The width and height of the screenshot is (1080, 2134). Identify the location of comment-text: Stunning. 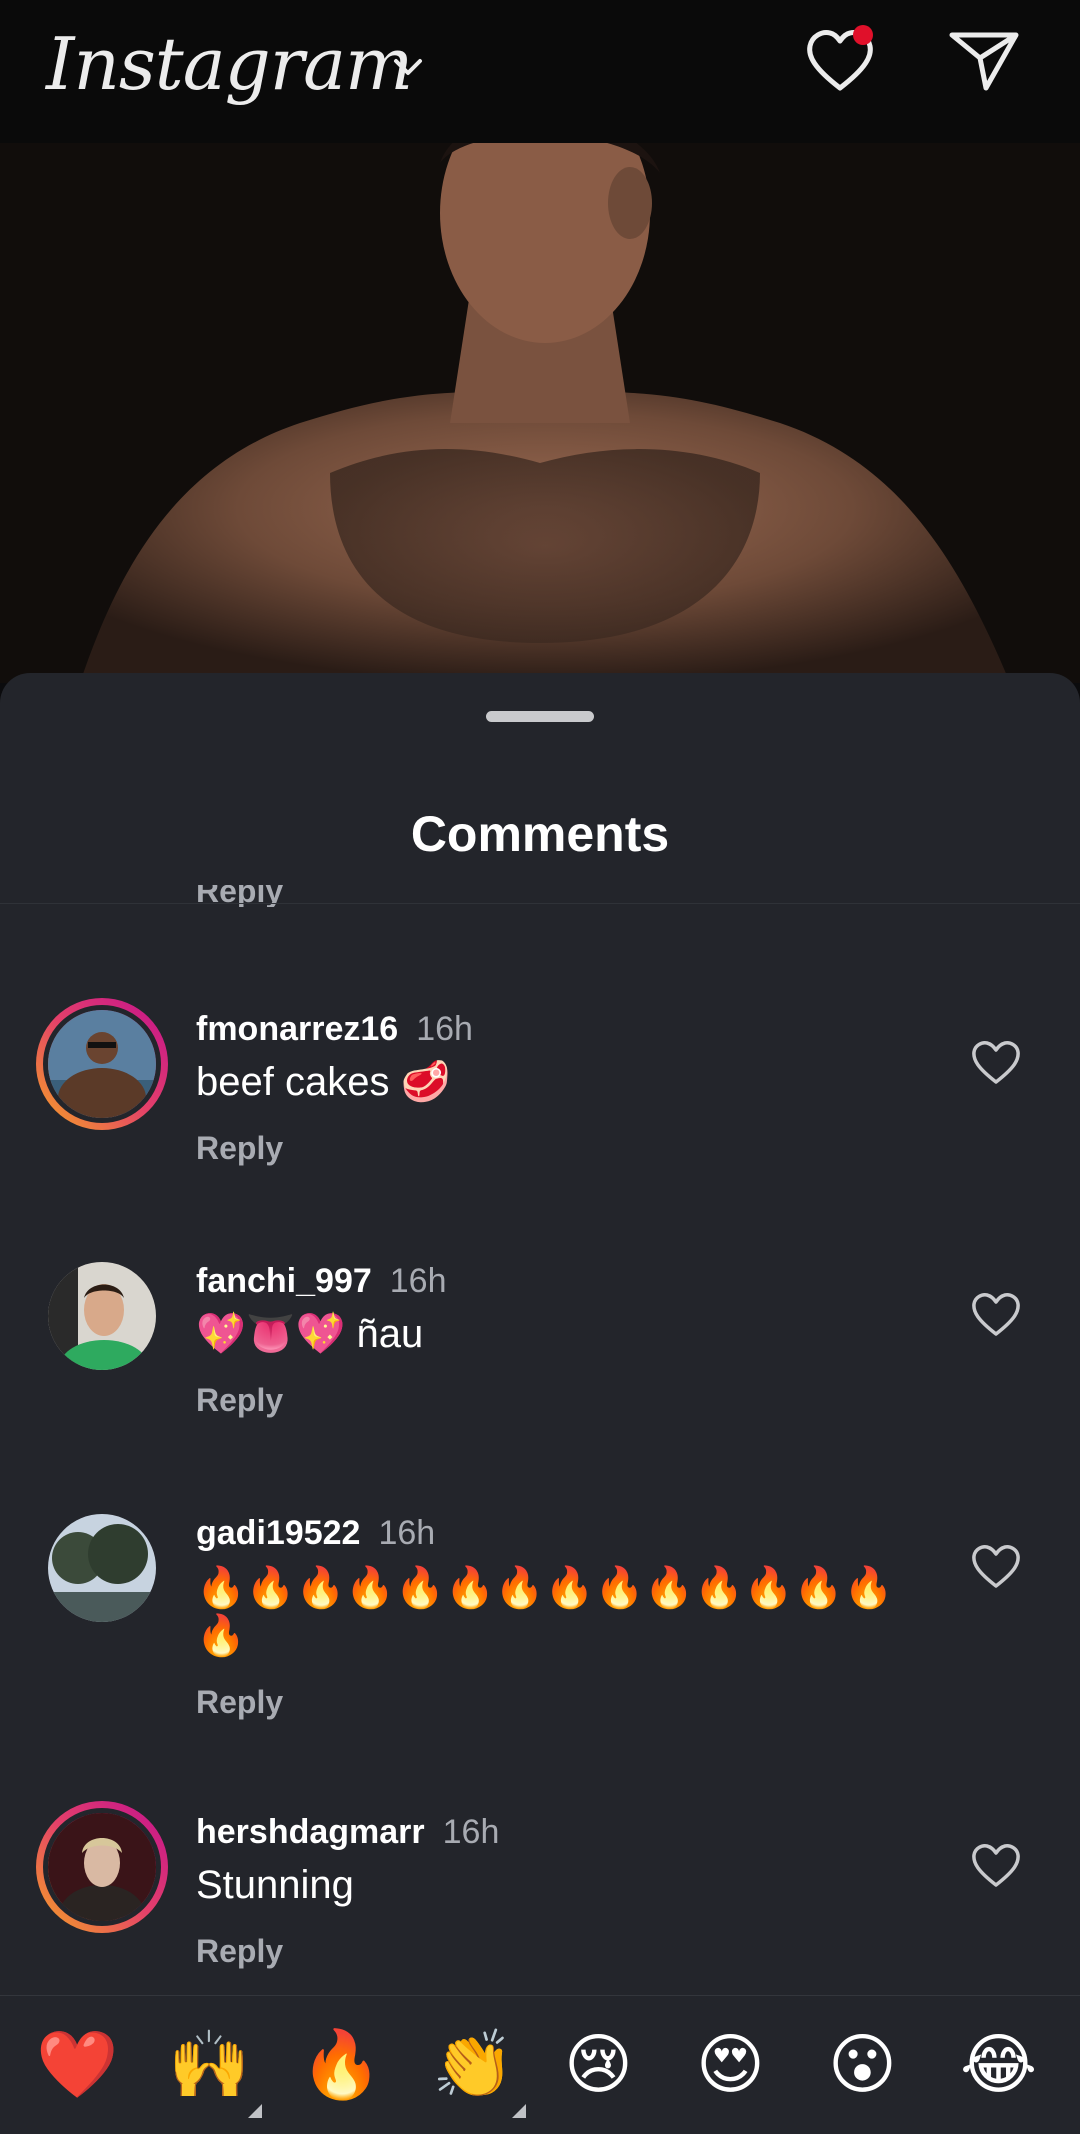
(275, 1885).